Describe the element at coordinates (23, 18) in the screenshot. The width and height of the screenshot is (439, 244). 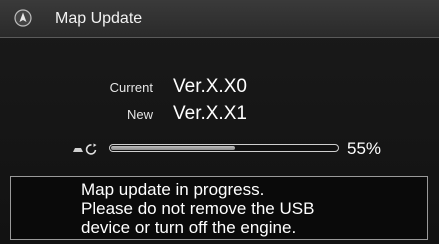
I see `navigation-arrow-icon` at that location.